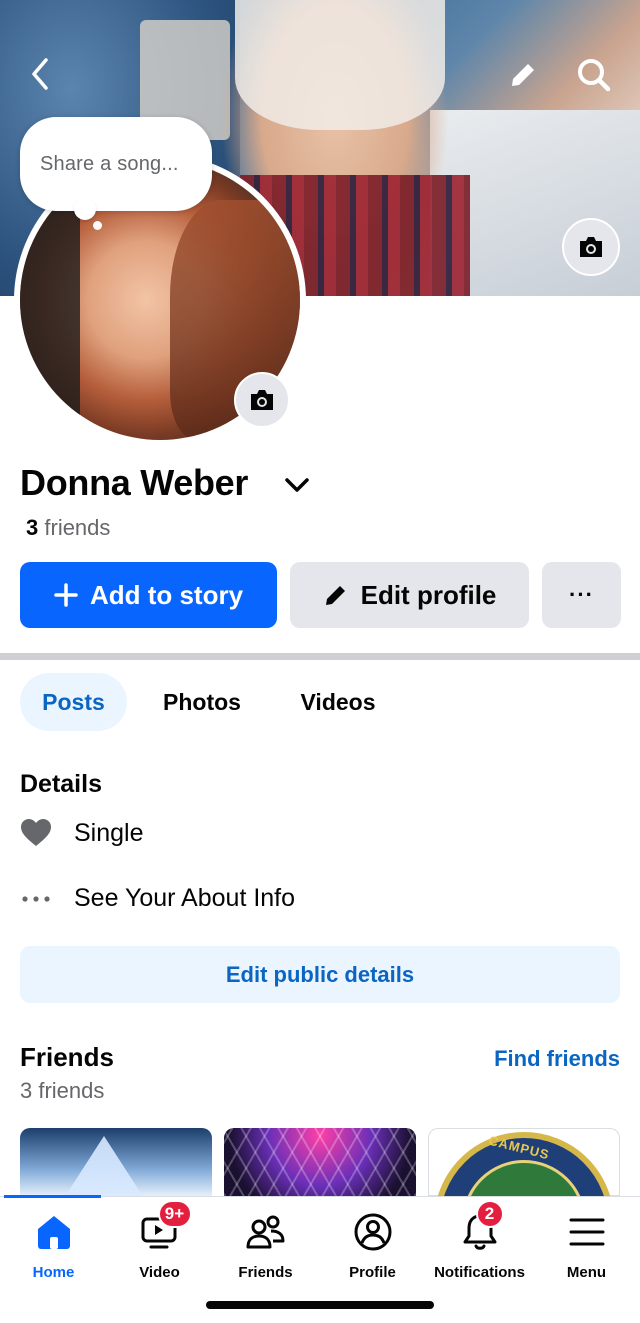  What do you see at coordinates (97, 225) in the screenshot?
I see `bubble-tail-small` at bounding box center [97, 225].